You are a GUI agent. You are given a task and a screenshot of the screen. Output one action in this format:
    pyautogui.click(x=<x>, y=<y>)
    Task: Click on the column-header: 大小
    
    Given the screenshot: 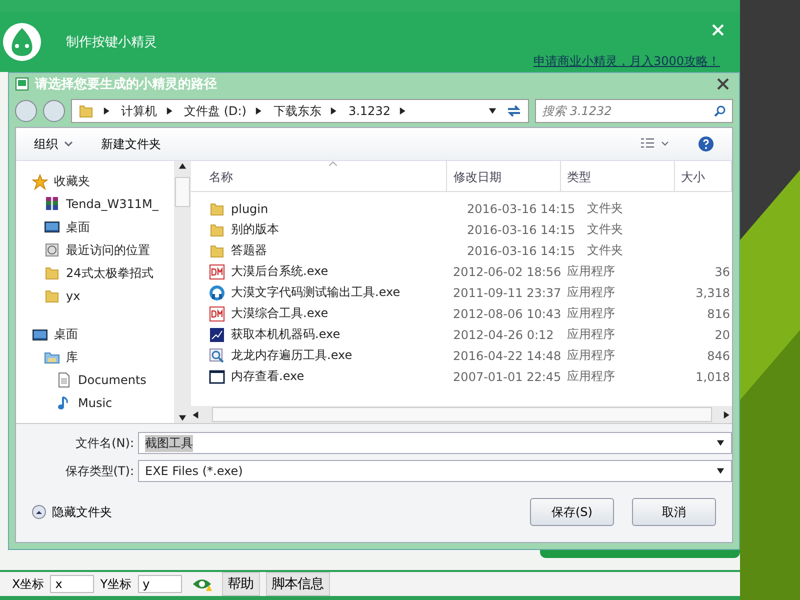 What is the action you would take?
    pyautogui.click(x=703, y=176)
    